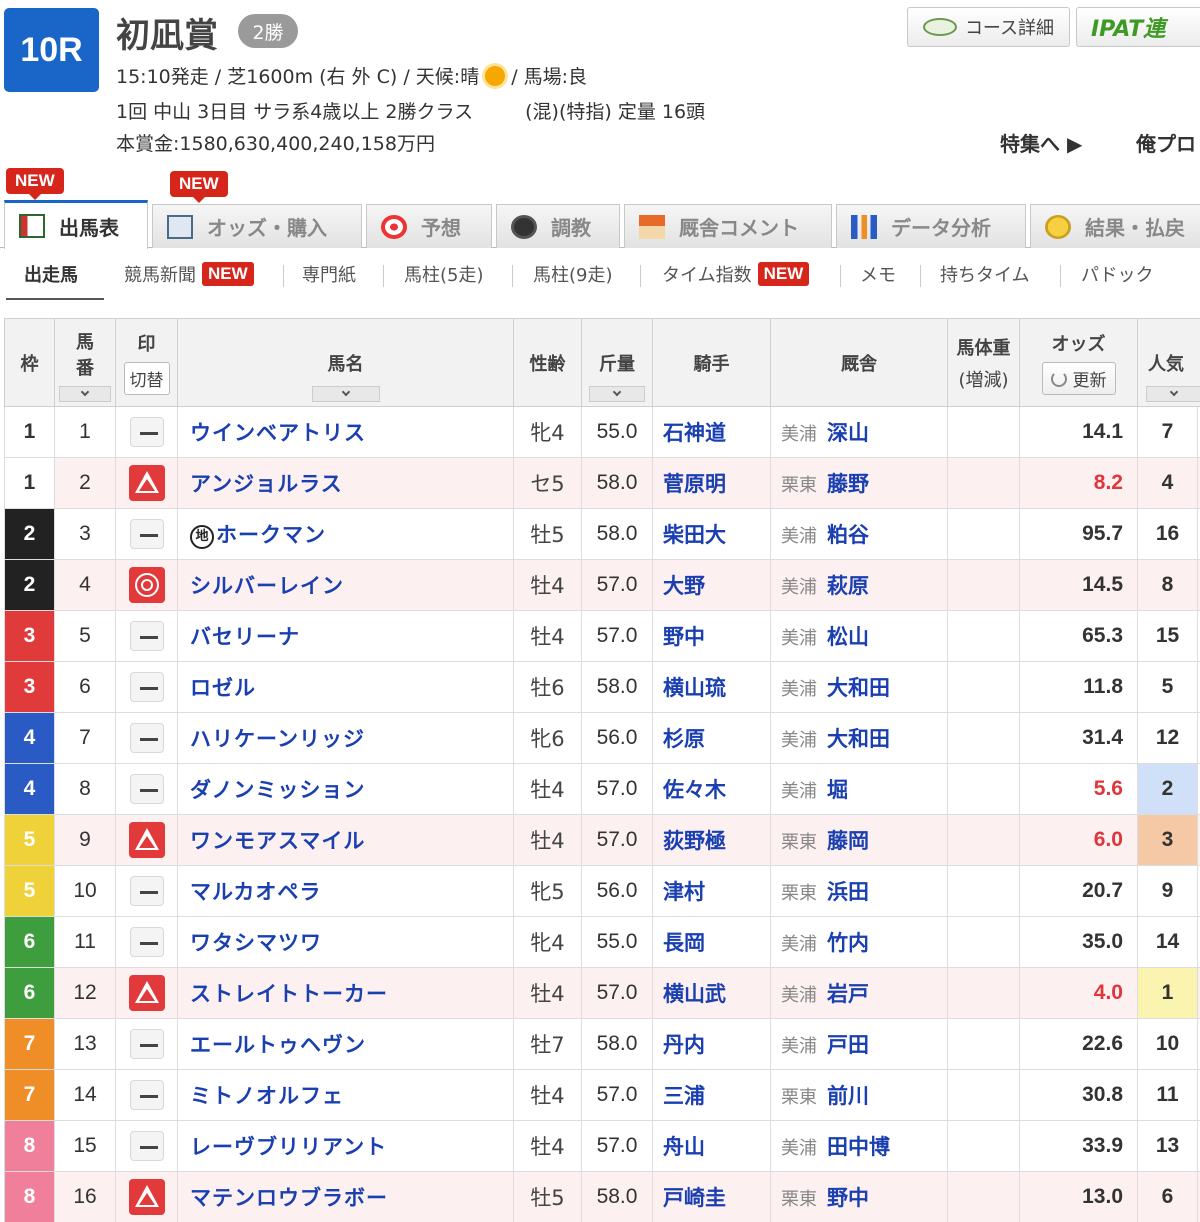 The image size is (1200, 1222). I want to click on horse-name-link: ホークマン, so click(271, 535).